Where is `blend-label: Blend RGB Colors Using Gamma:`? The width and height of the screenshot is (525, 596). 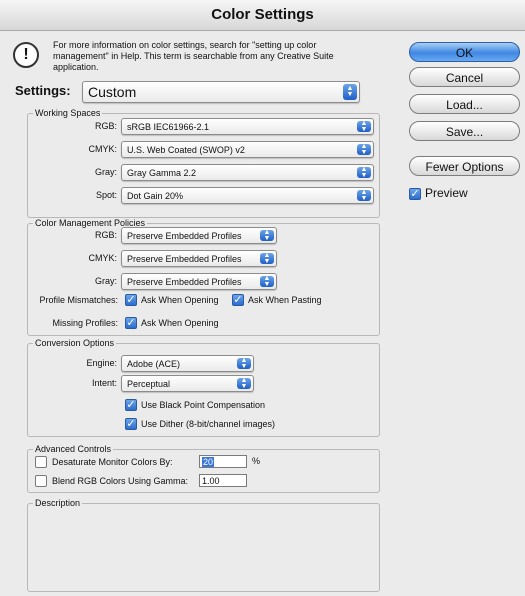
blend-label: Blend RGB Colors Using Gamma: is located at coordinates (120, 481).